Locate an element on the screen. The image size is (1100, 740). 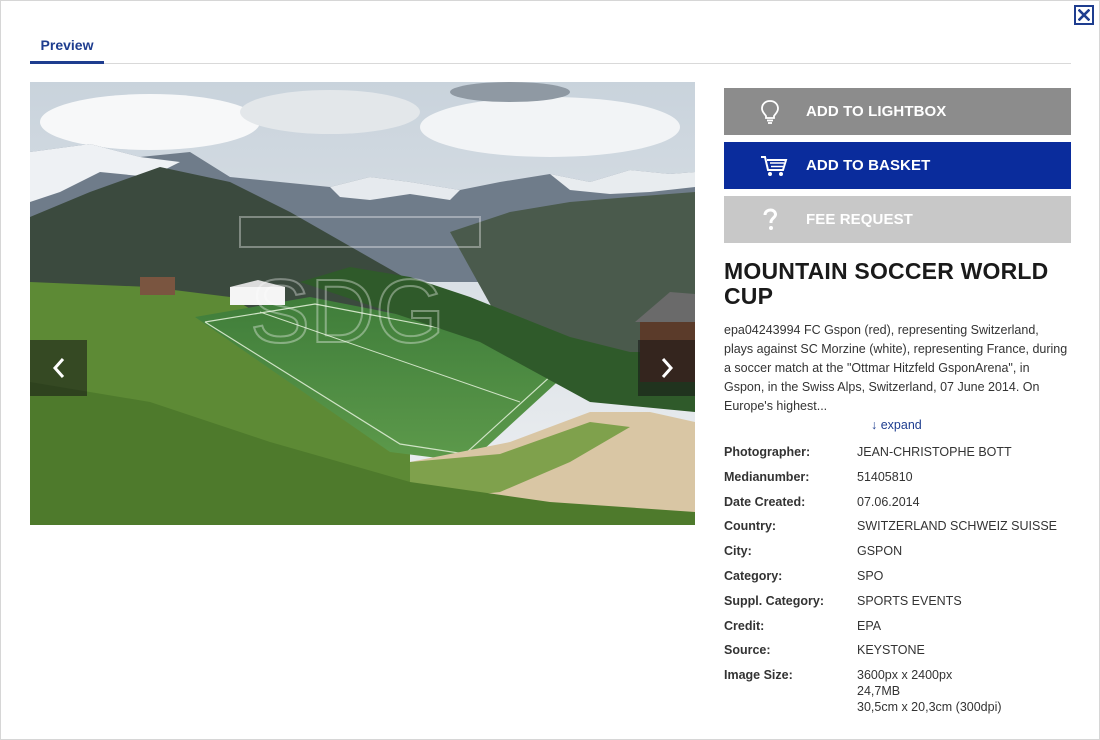
close-button is located at coordinates (1084, 15).